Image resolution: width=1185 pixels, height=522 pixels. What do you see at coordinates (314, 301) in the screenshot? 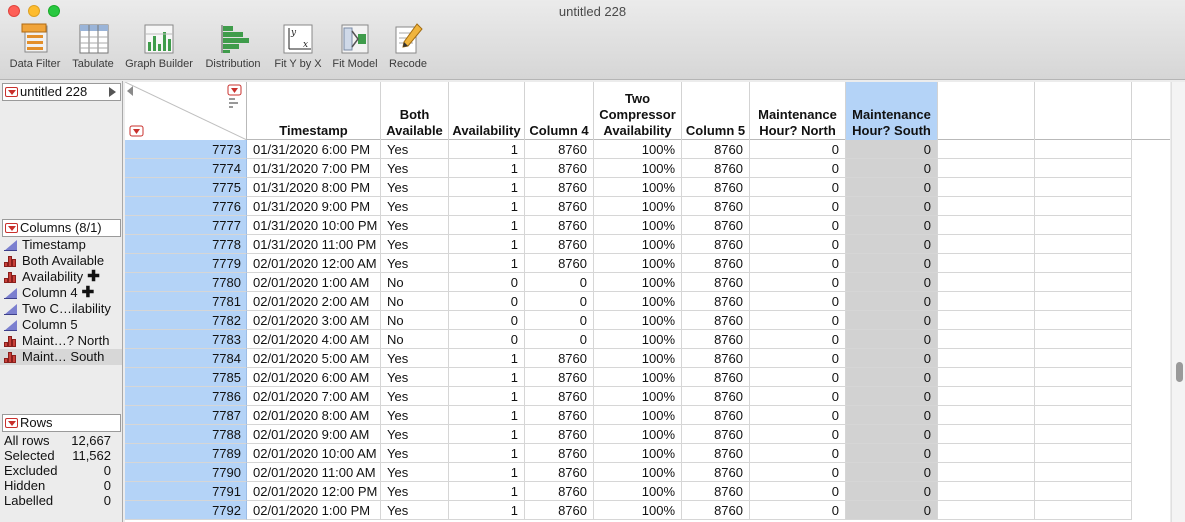
I see `table-cell: 02/01/2020 2:00 AM` at bounding box center [314, 301].